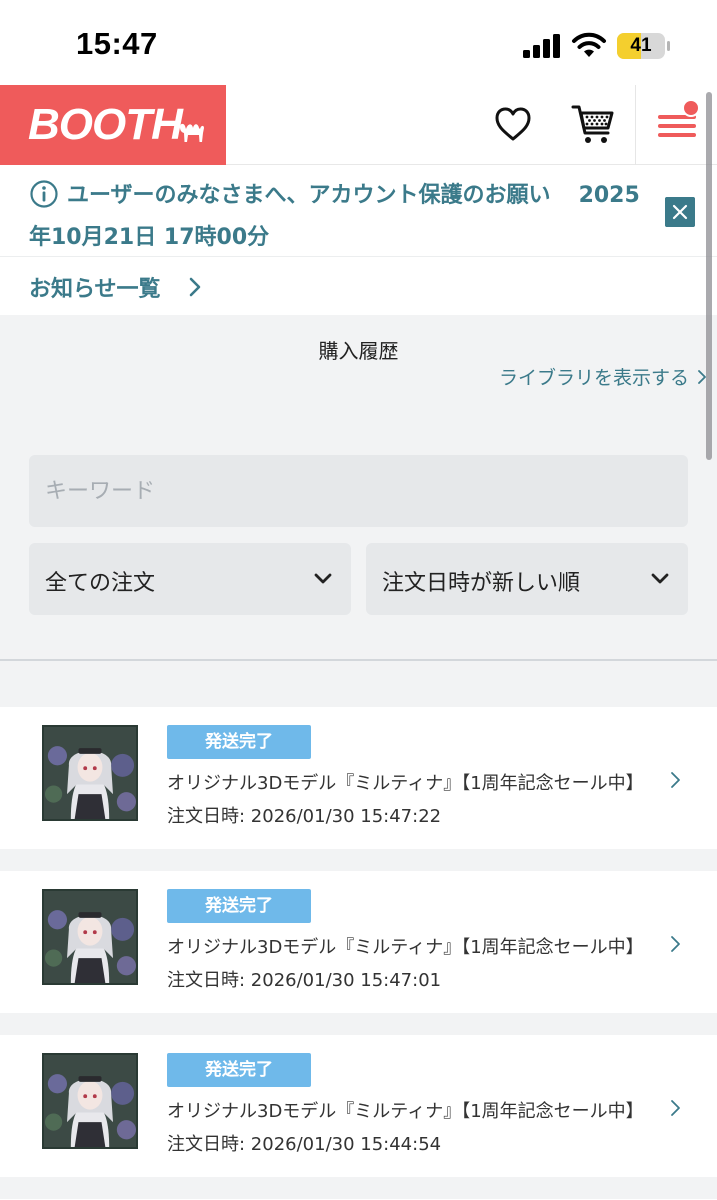 This screenshot has height=1200, width=717. What do you see at coordinates (680, 212) in the screenshot?
I see `close-icon` at bounding box center [680, 212].